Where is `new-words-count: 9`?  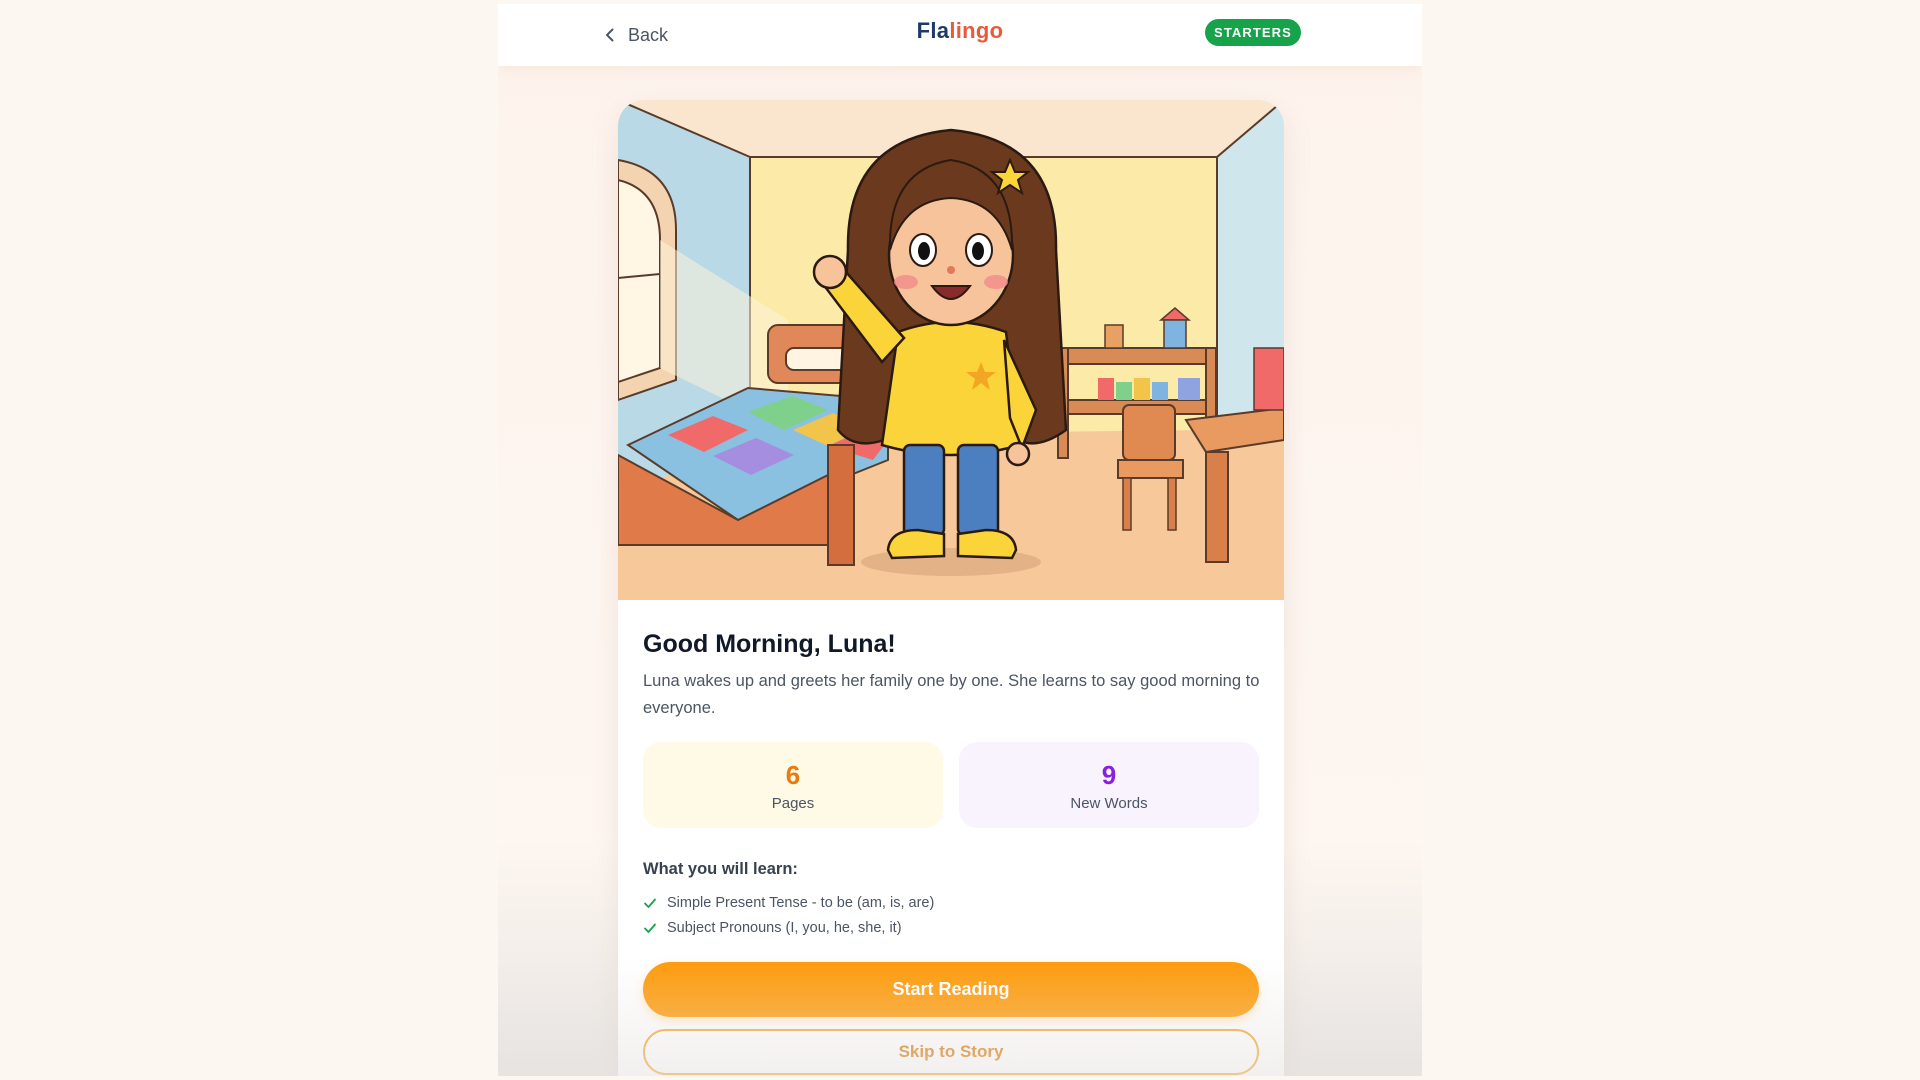 new-words-count: 9 is located at coordinates (1109, 775).